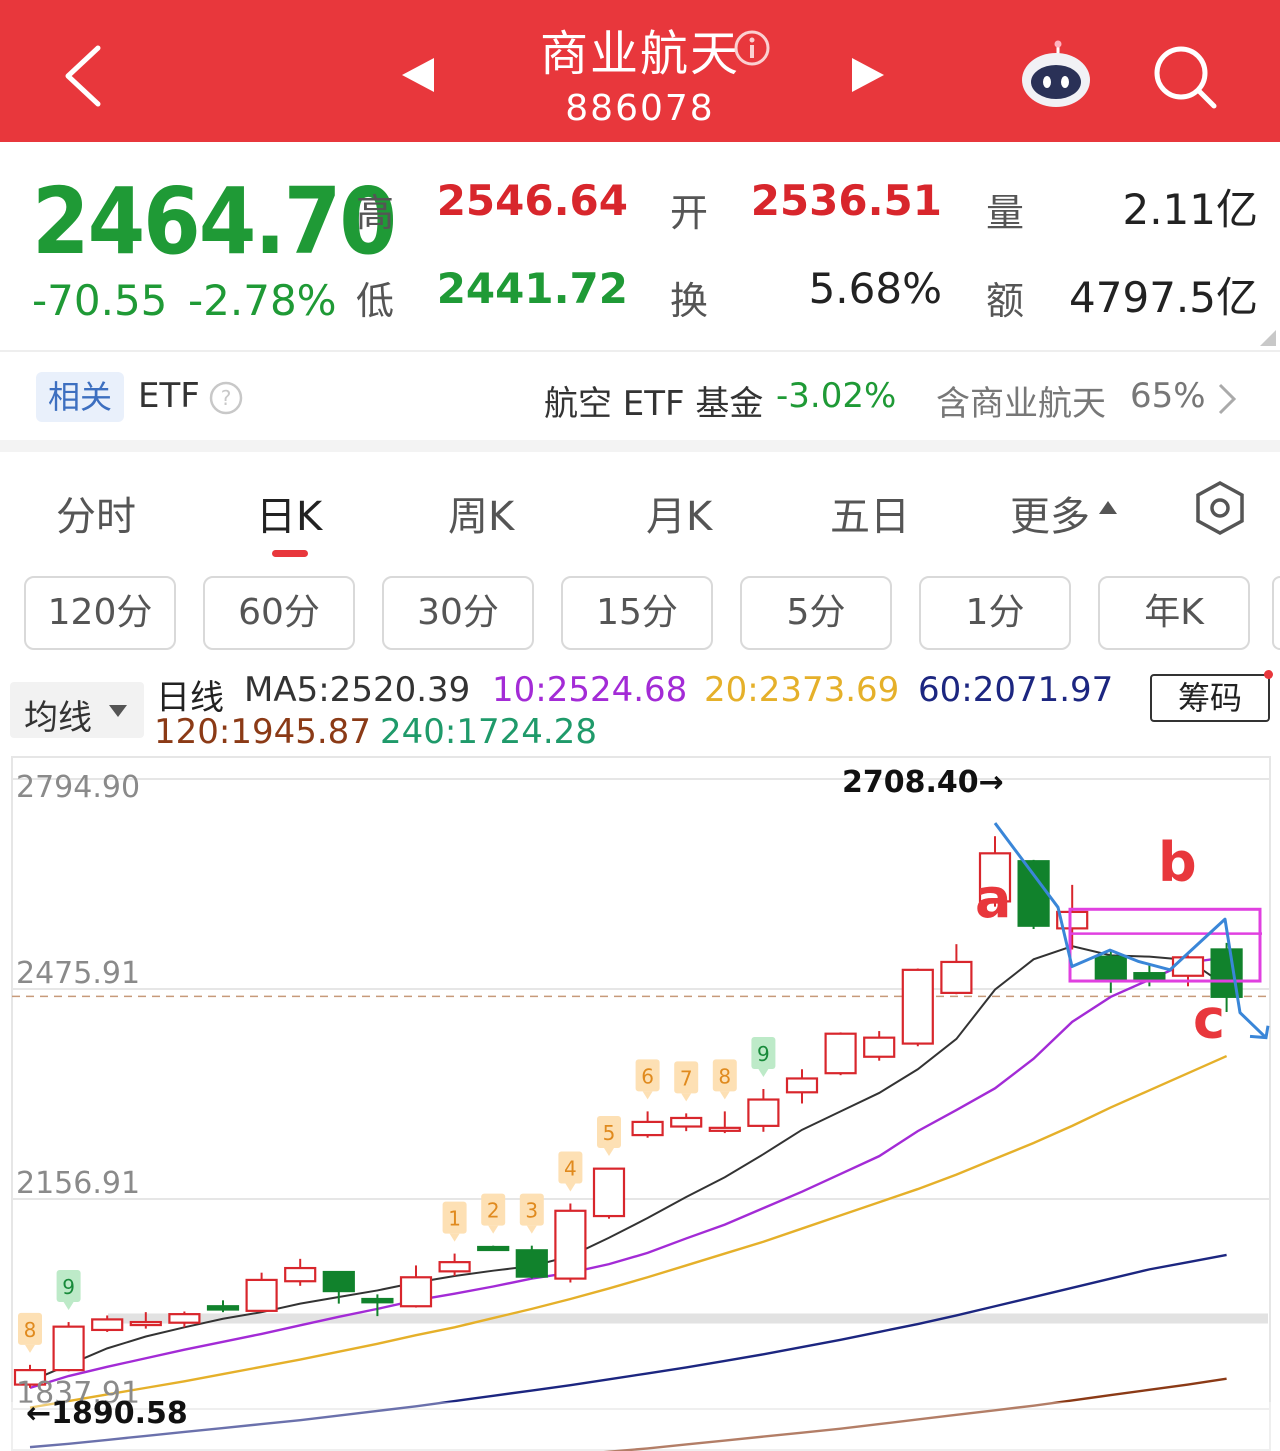 The width and height of the screenshot is (1280, 1451). I want to click on max-price-marker: 2708.40→, so click(923, 782).